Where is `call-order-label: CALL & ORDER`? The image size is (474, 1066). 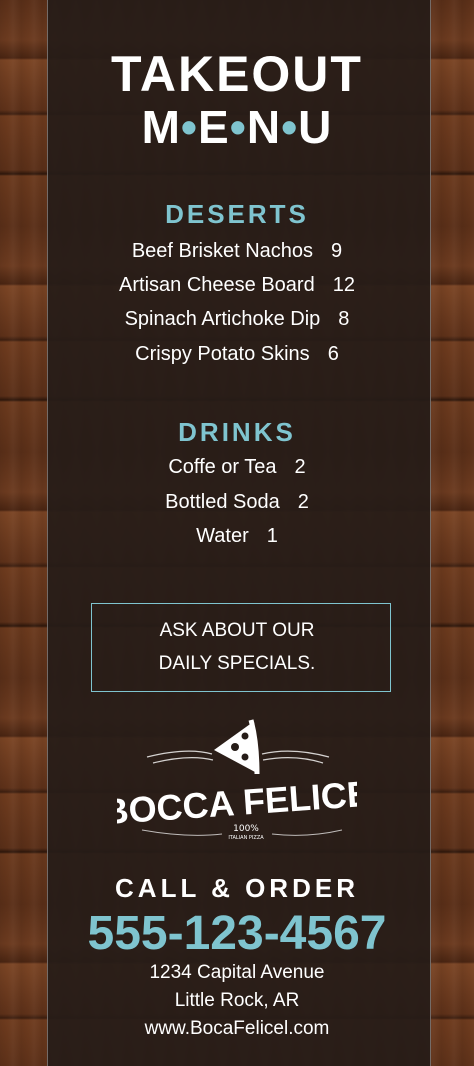 call-order-label: CALL & ORDER is located at coordinates (237, 888).